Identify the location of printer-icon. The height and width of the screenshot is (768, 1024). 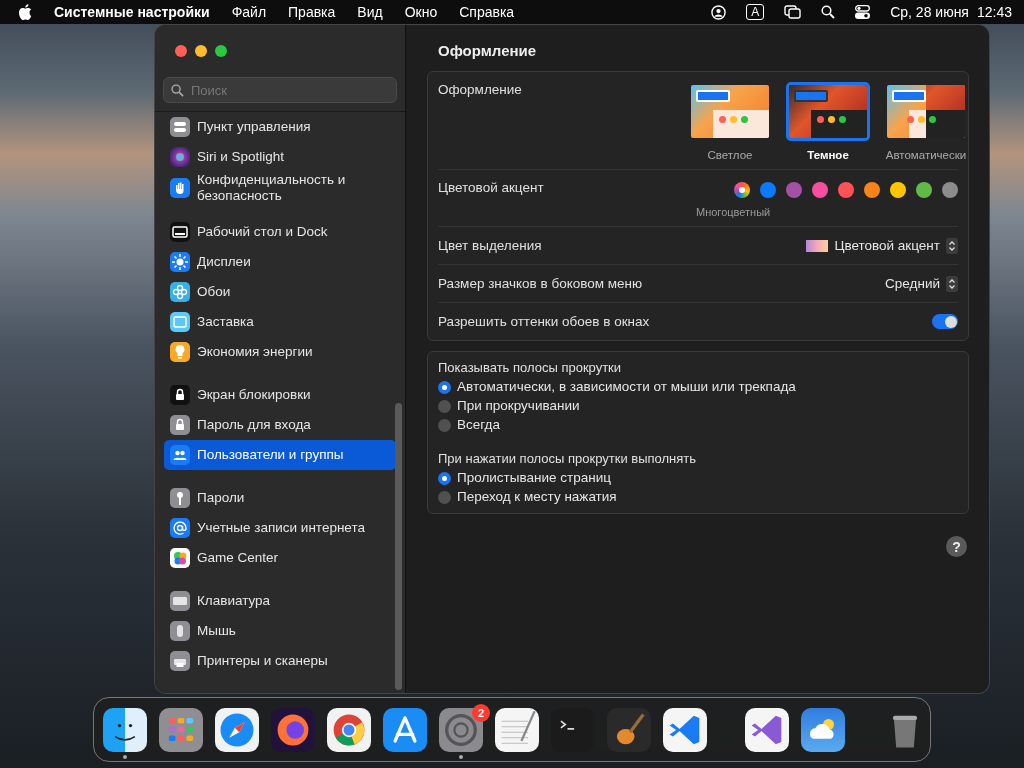
(180, 661).